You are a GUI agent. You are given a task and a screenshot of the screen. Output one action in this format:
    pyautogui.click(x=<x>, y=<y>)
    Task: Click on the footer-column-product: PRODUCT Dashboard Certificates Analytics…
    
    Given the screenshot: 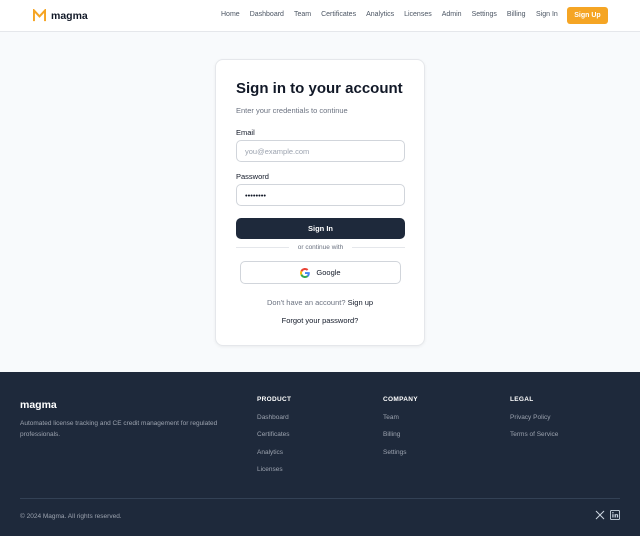 What is the action you would take?
    pyautogui.click(x=274, y=440)
    